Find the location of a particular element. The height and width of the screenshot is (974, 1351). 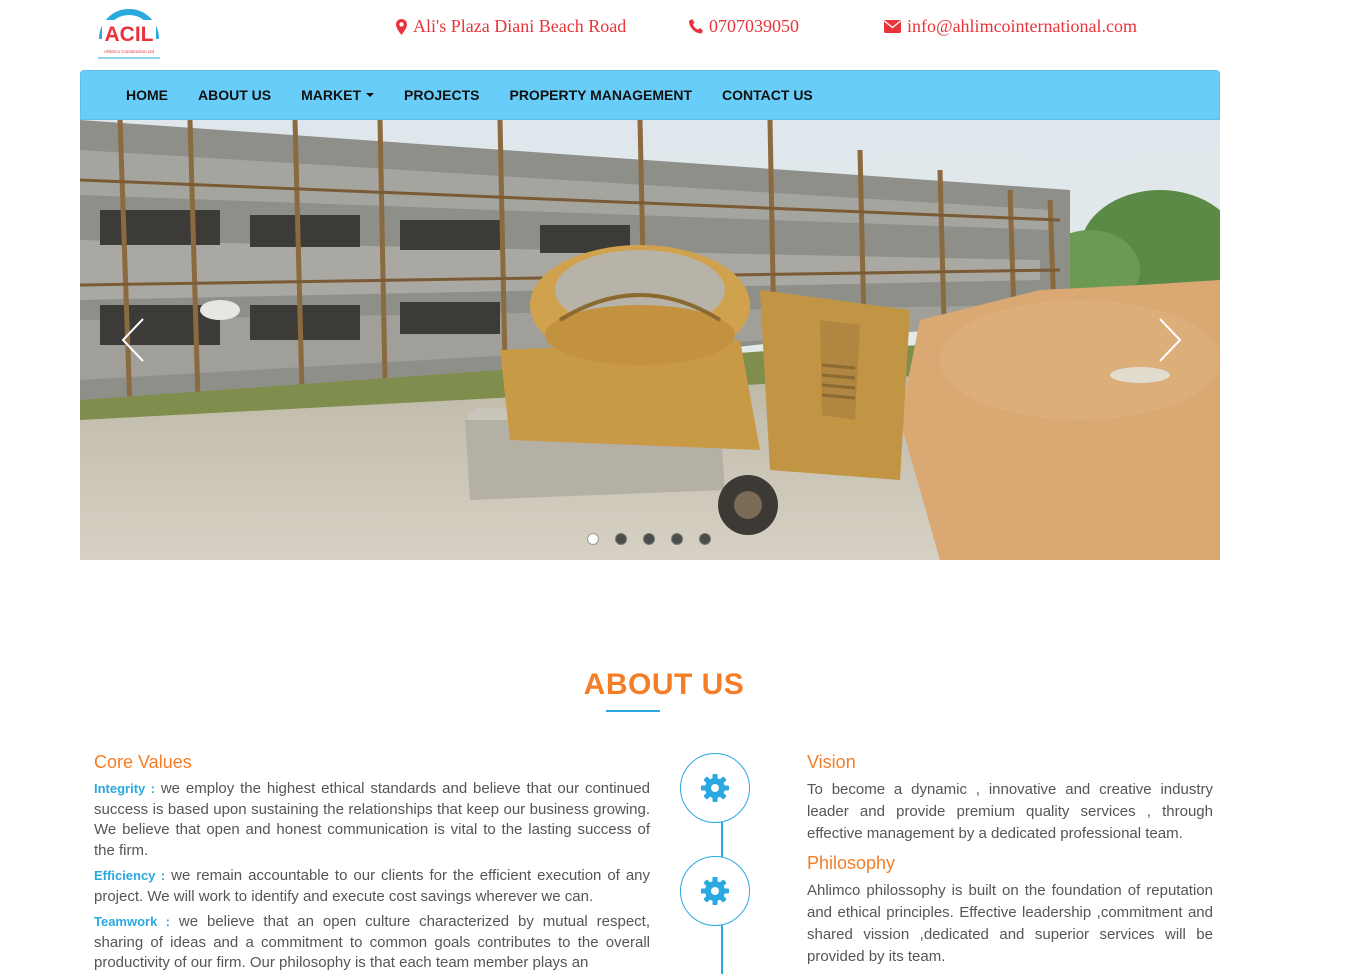

carousel-next-button is located at coordinates (1168, 340).